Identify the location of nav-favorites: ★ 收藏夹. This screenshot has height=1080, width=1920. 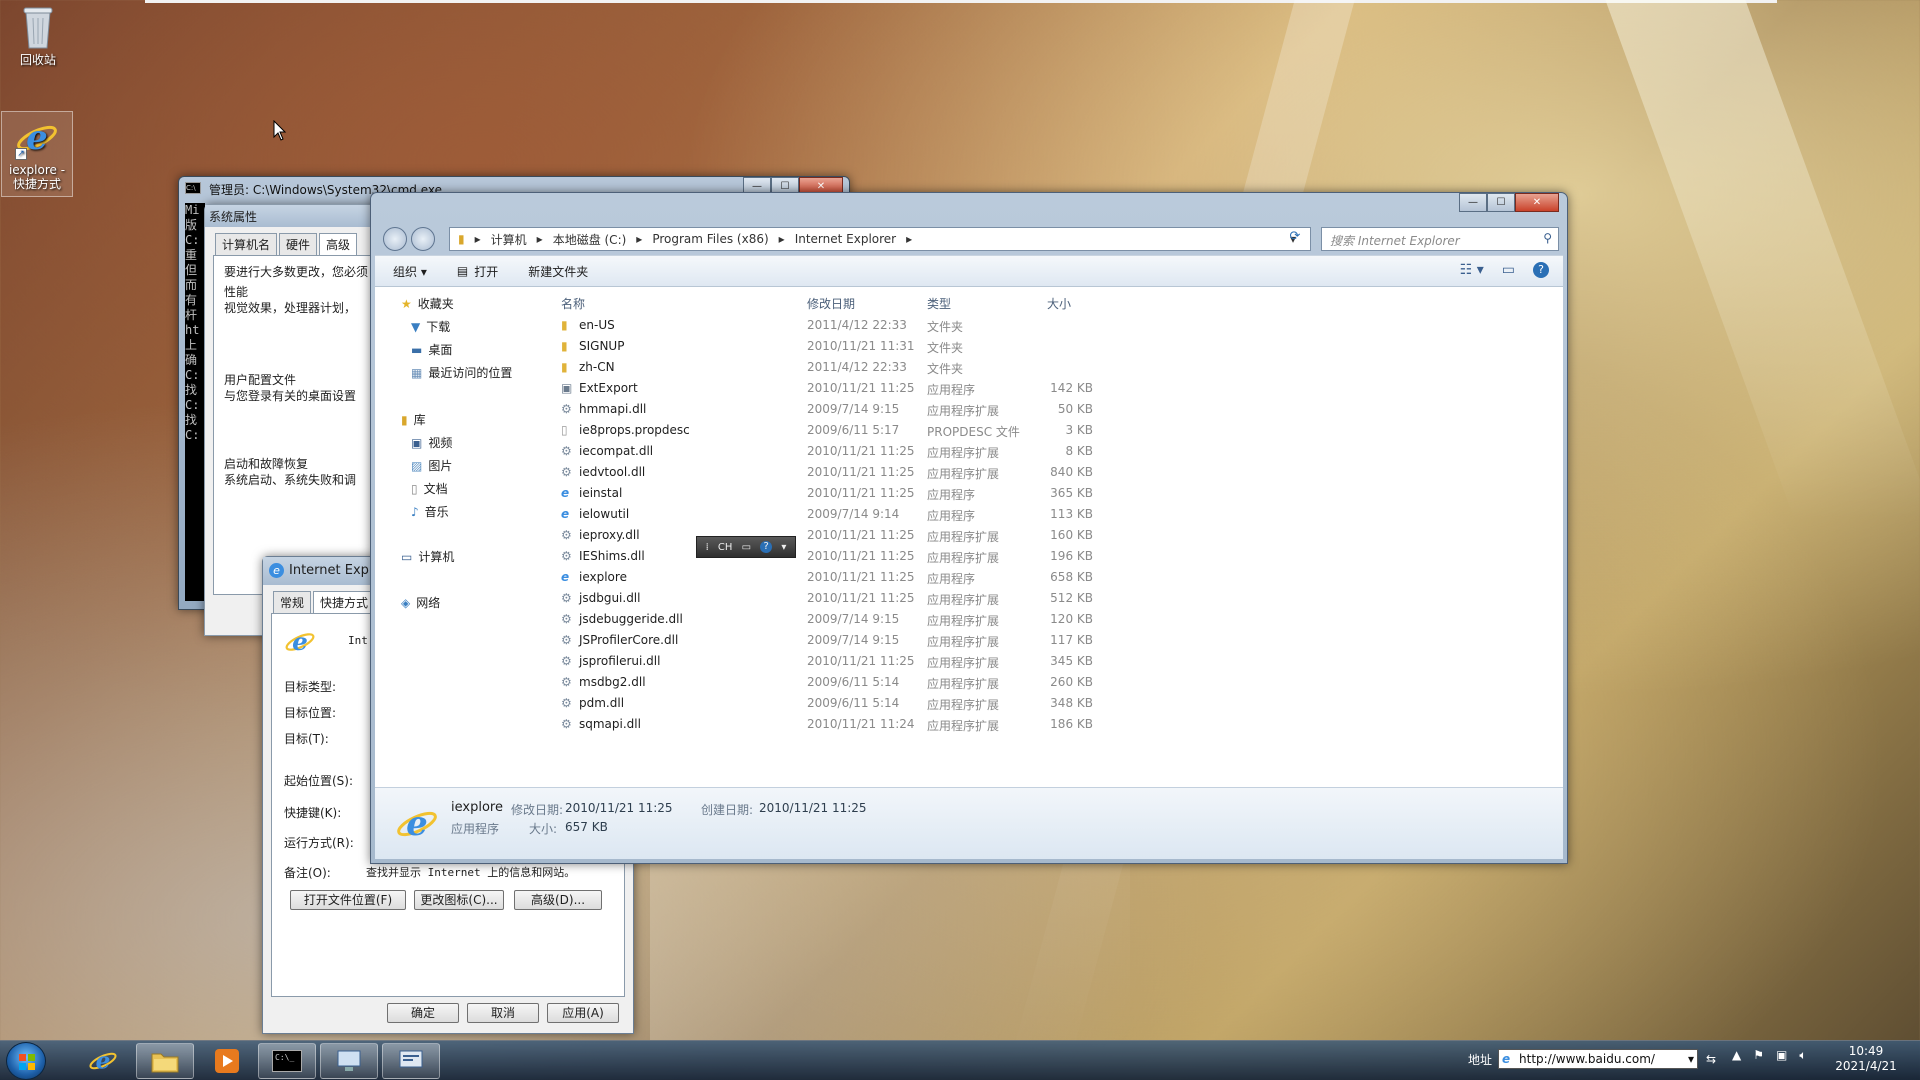
(427, 303).